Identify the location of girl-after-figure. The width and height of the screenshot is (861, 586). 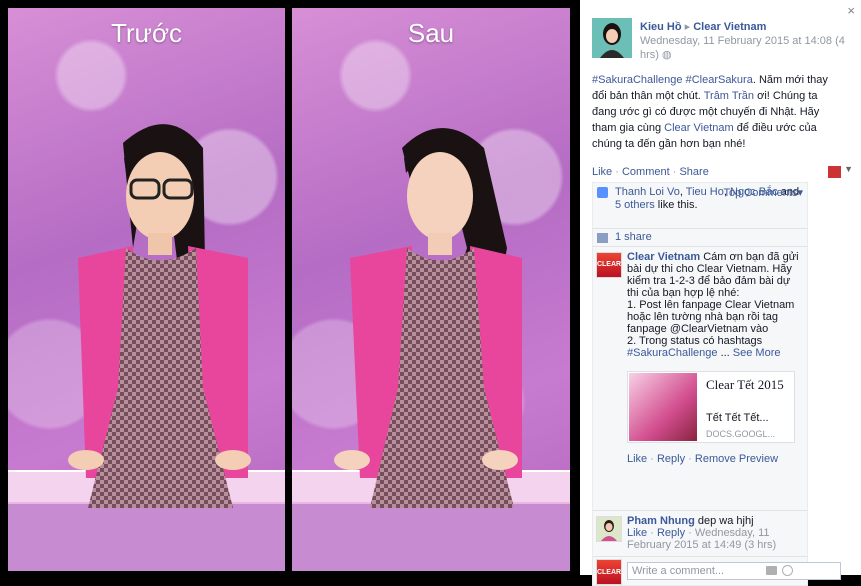
(428, 318).